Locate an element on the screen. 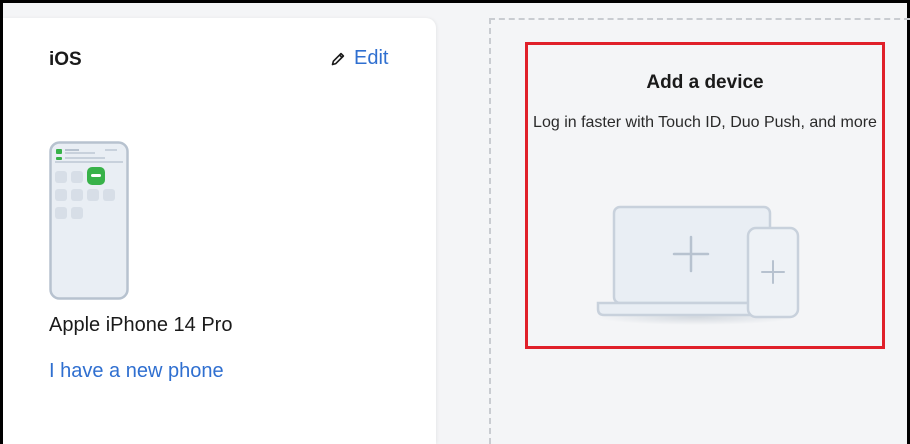 Image resolution: width=910 pixels, height=444 pixels. push-notification-badge-icon is located at coordinates (96, 176).